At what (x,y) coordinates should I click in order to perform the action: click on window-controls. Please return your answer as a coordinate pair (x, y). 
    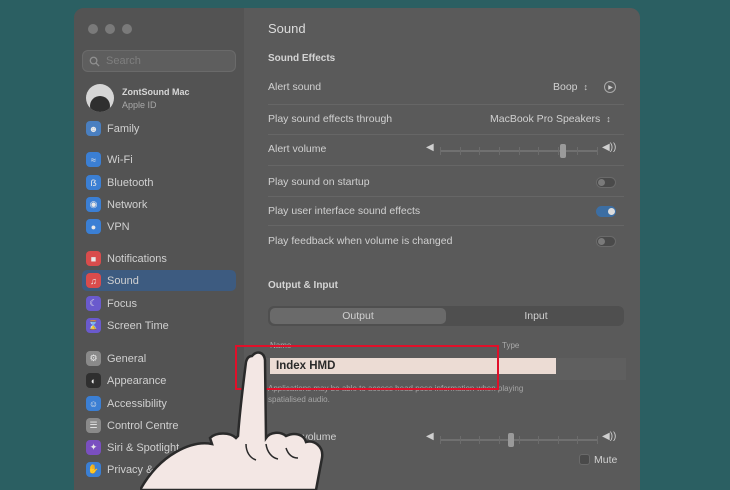
    Looking at the image, I should click on (110, 29).